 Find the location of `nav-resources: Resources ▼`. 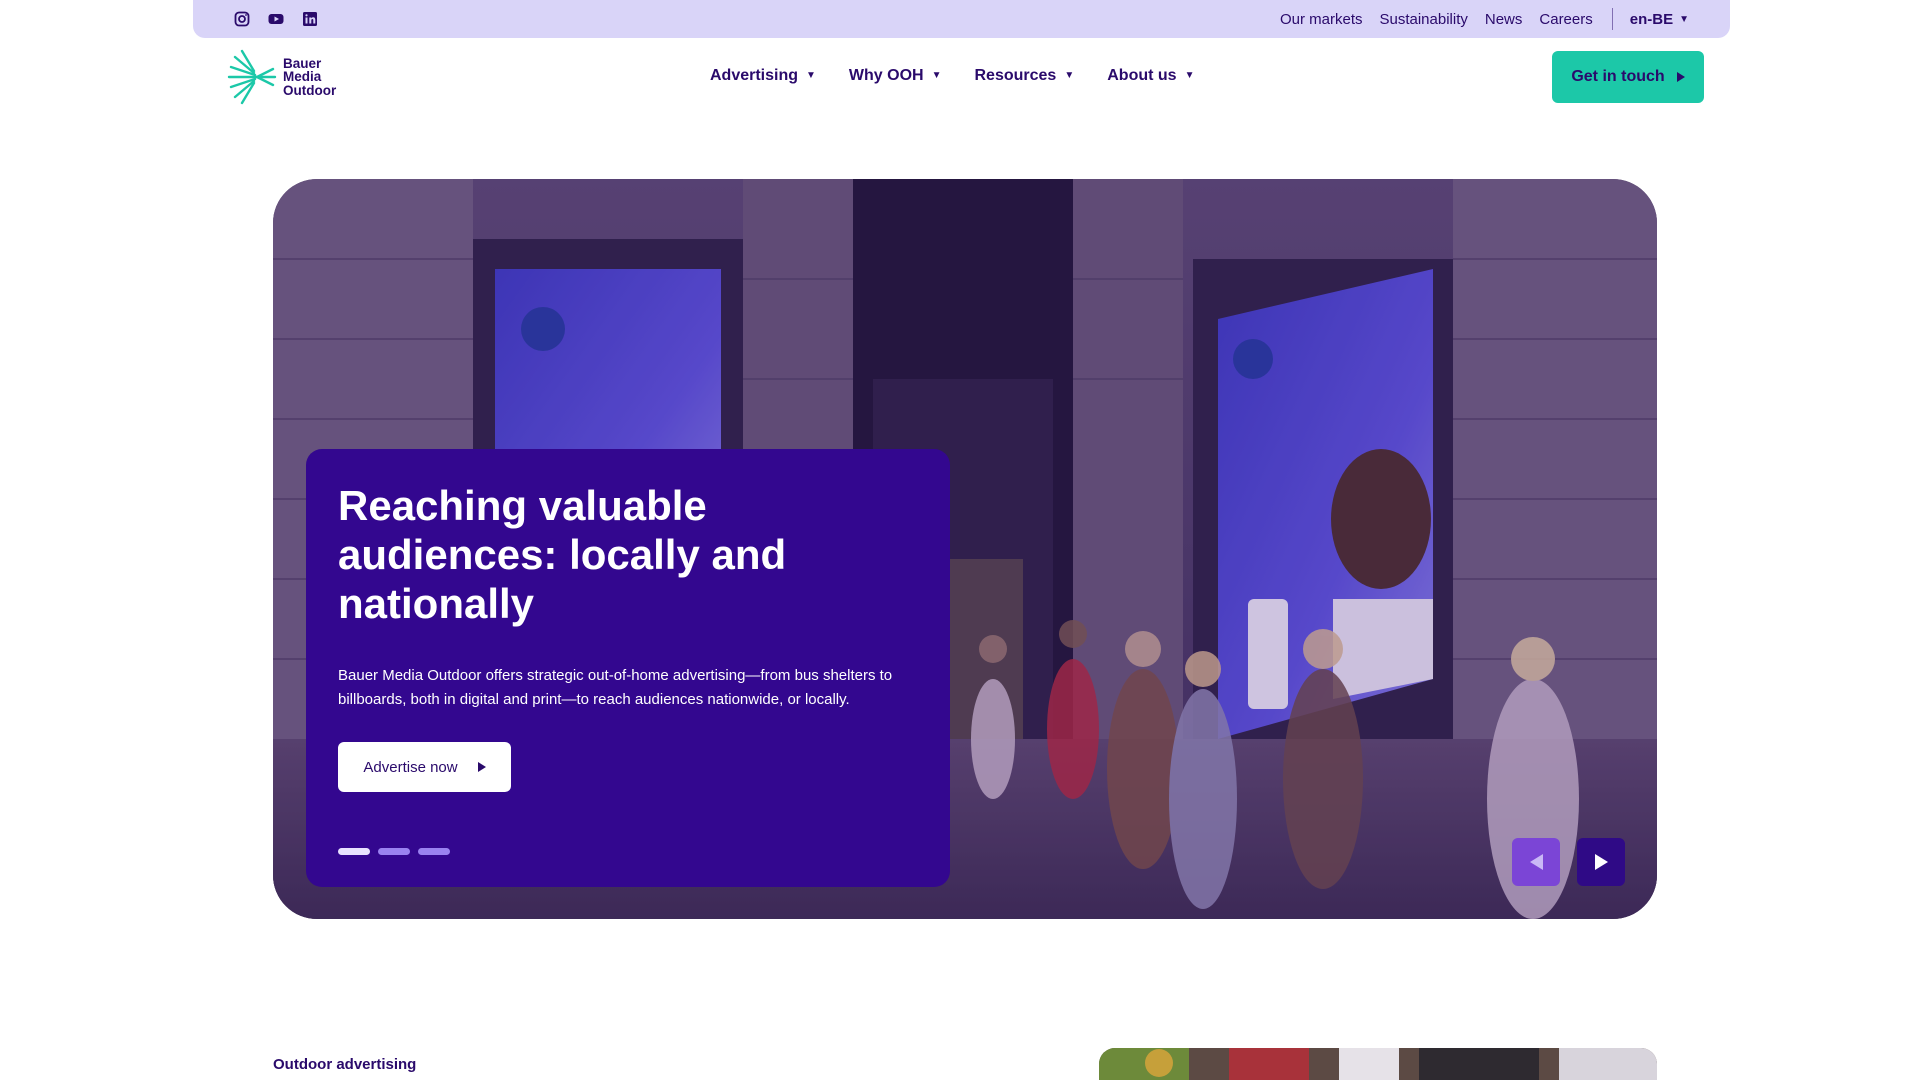

nav-resources: Resources ▼ is located at coordinates (1025, 76).